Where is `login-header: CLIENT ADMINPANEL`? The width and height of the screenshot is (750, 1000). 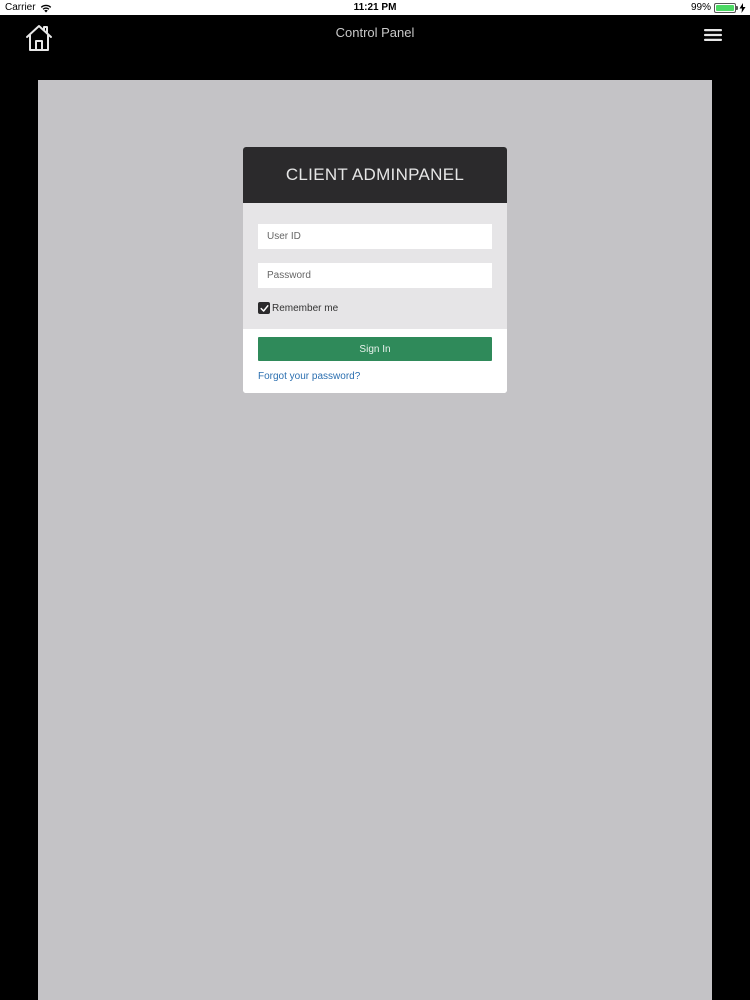
login-header: CLIENT ADMINPANEL is located at coordinates (375, 175).